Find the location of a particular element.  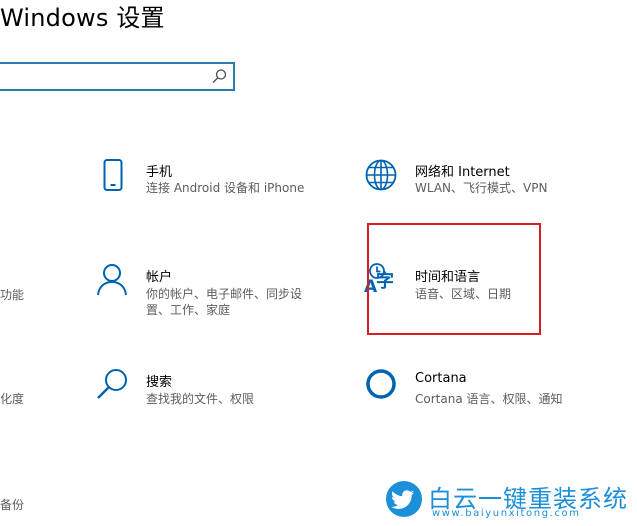

cortana-ring-icon is located at coordinates (381, 384).